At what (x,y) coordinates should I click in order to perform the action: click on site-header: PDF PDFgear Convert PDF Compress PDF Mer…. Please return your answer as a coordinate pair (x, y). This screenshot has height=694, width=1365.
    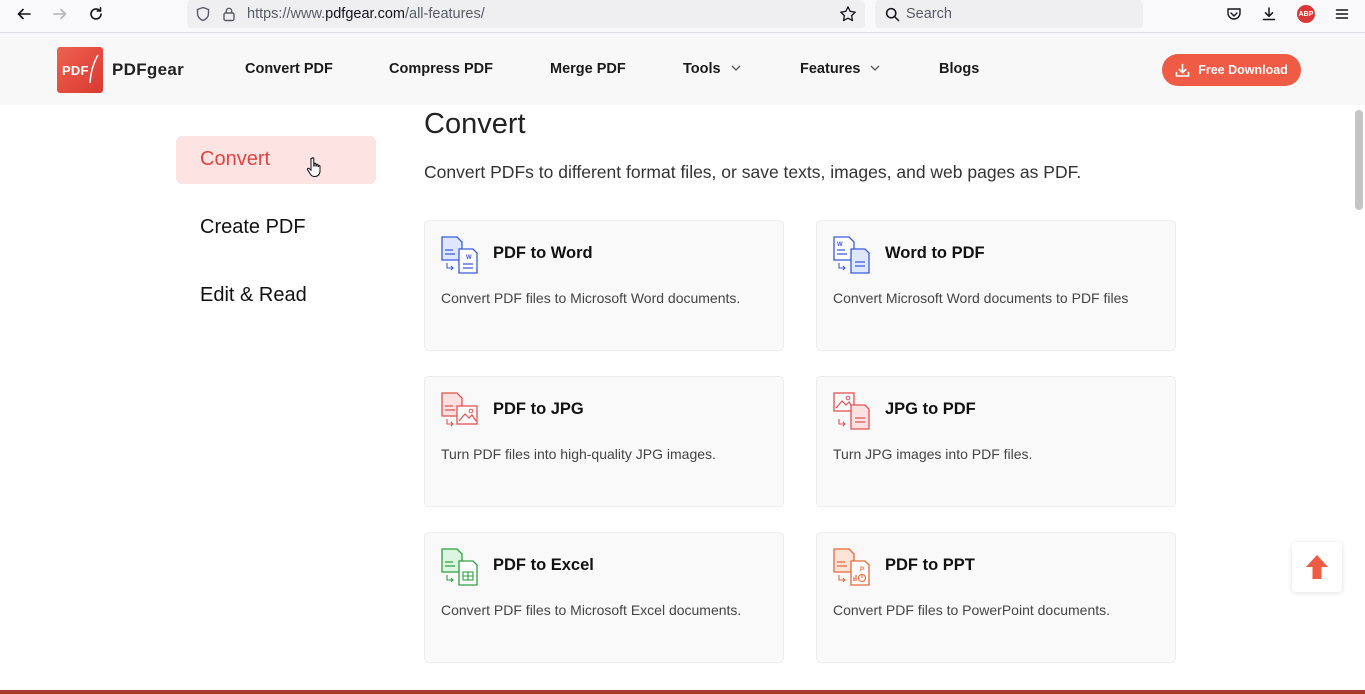
    Looking at the image, I should click on (682, 69).